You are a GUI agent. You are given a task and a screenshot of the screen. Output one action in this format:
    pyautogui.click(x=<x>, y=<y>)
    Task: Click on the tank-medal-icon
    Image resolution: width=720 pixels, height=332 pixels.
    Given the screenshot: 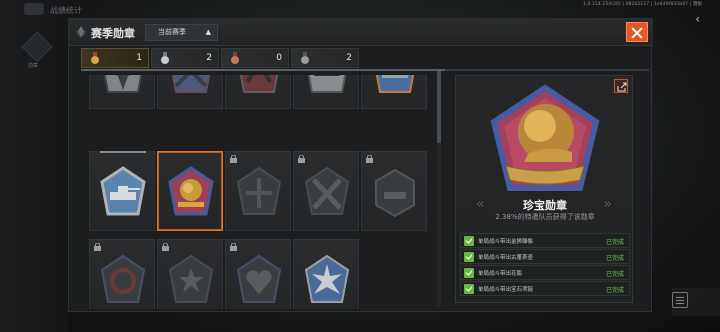 What is the action you would take?
    pyautogui.click(x=395, y=84)
    